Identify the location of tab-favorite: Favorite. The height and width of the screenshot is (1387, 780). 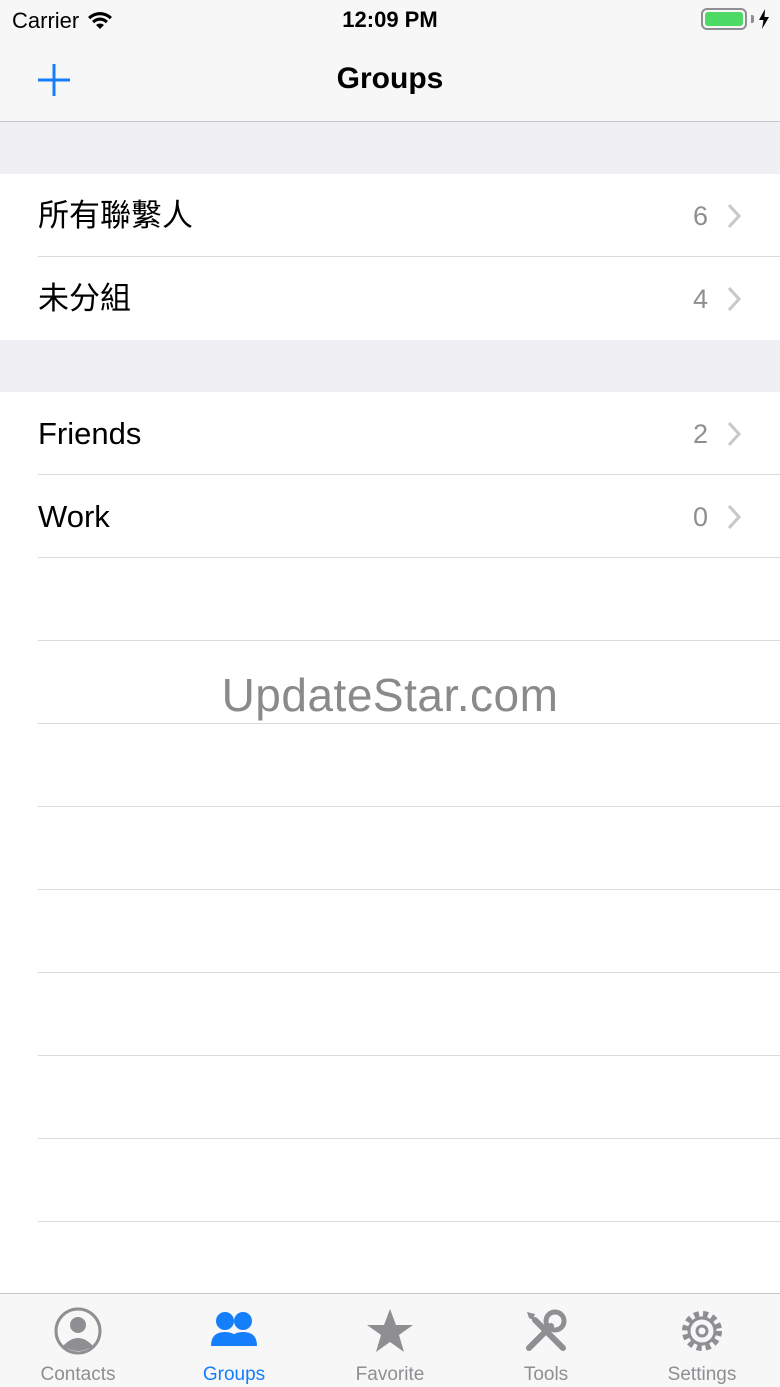
(390, 1340).